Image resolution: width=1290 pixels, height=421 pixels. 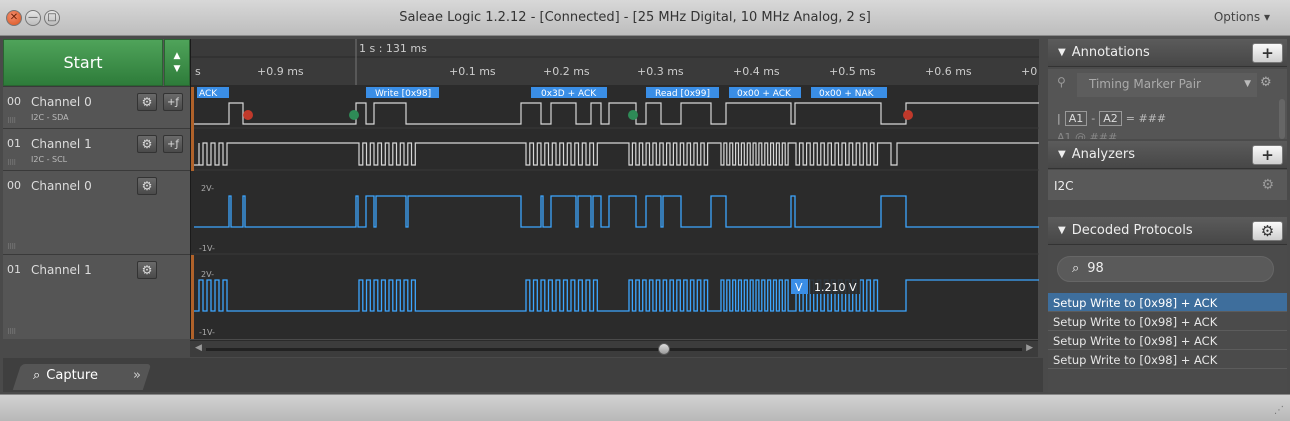 I want to click on analyzers-header: ▼ Analyzers +, so click(x=1167, y=155).